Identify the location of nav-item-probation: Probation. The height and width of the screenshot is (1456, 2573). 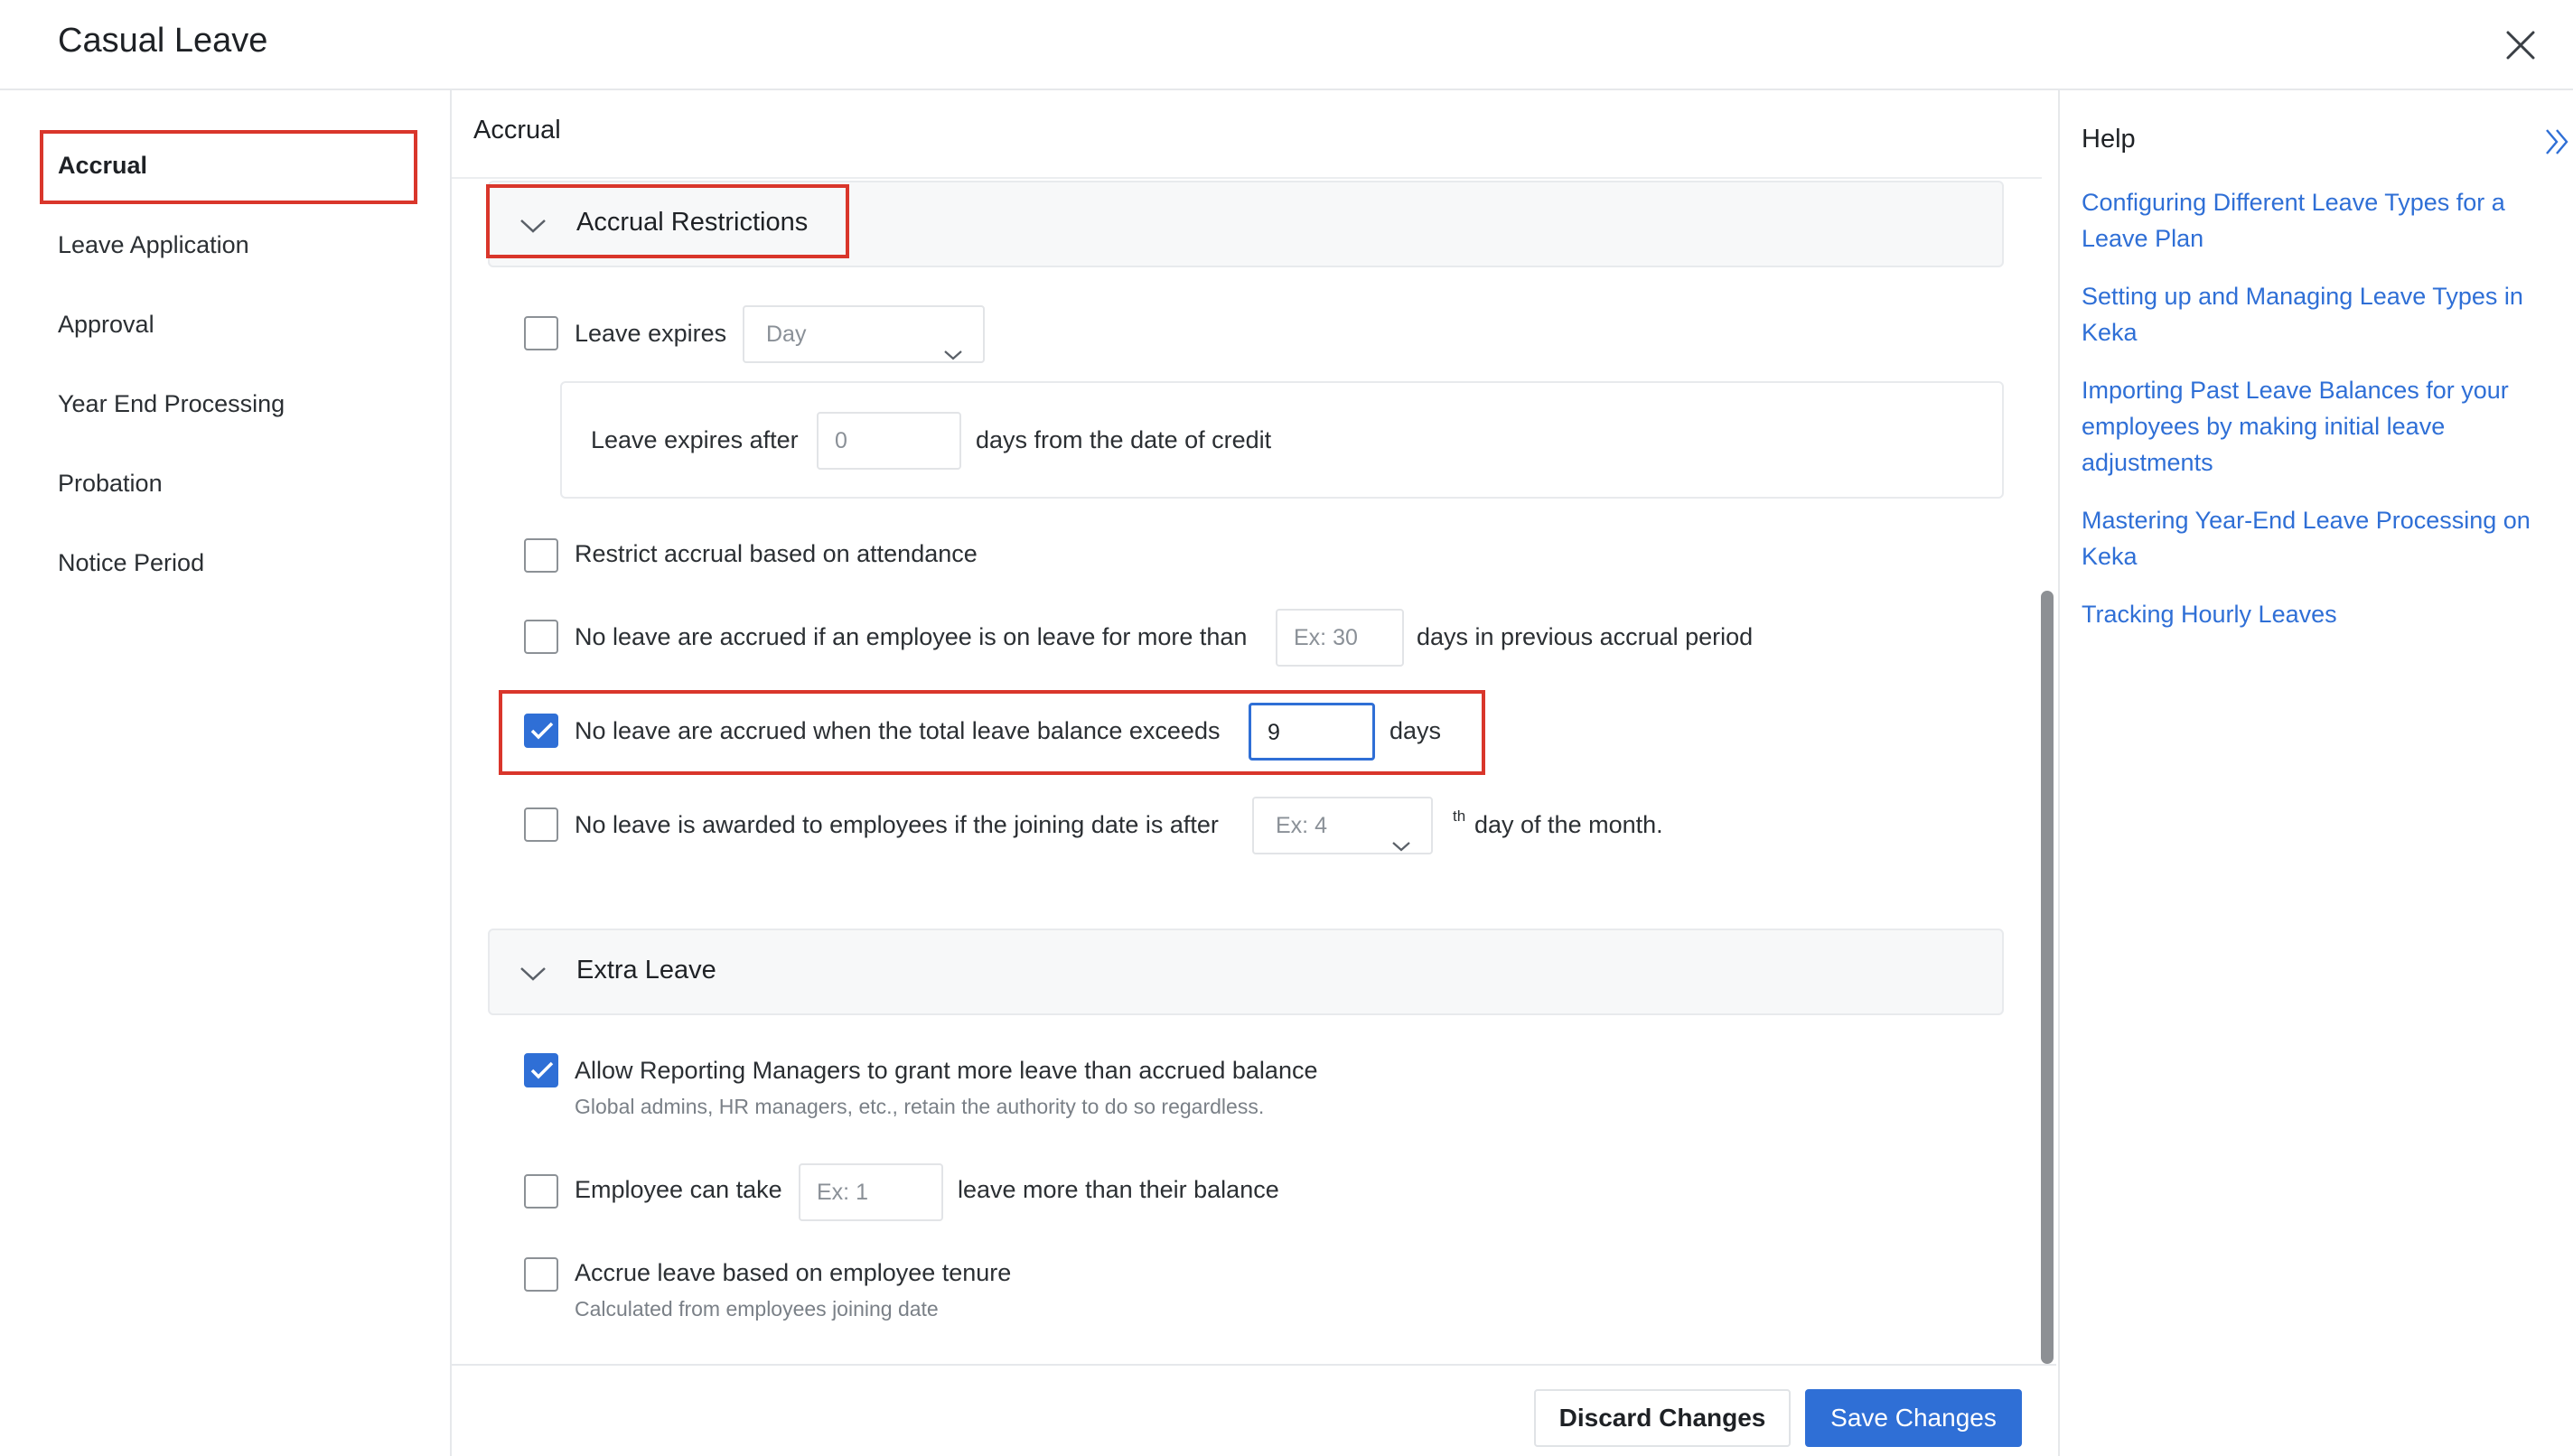
(111, 484).